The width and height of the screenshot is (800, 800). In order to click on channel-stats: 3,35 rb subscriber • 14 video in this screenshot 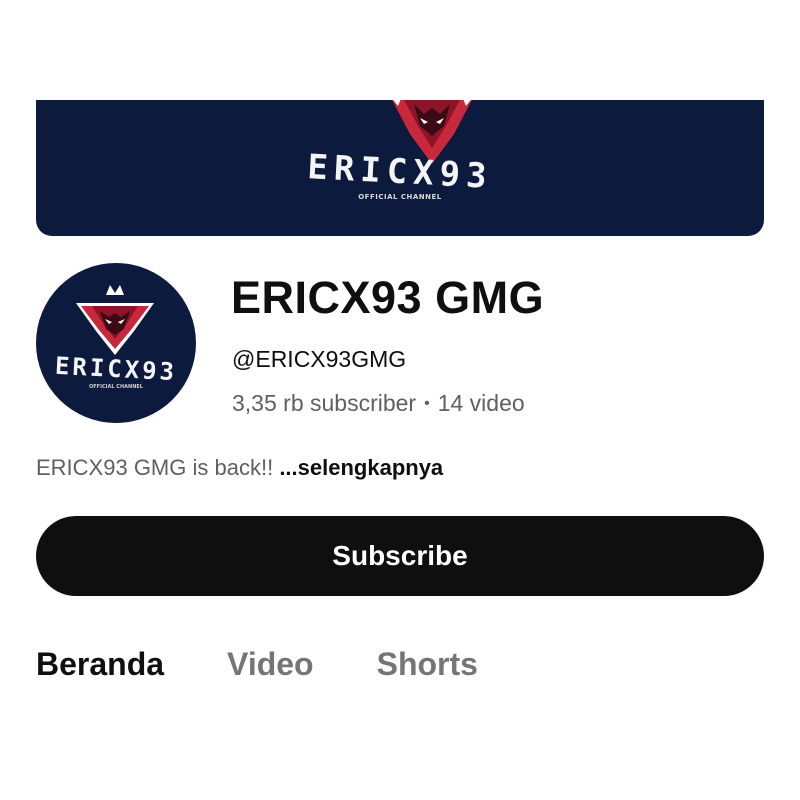, I will do `click(378, 403)`.